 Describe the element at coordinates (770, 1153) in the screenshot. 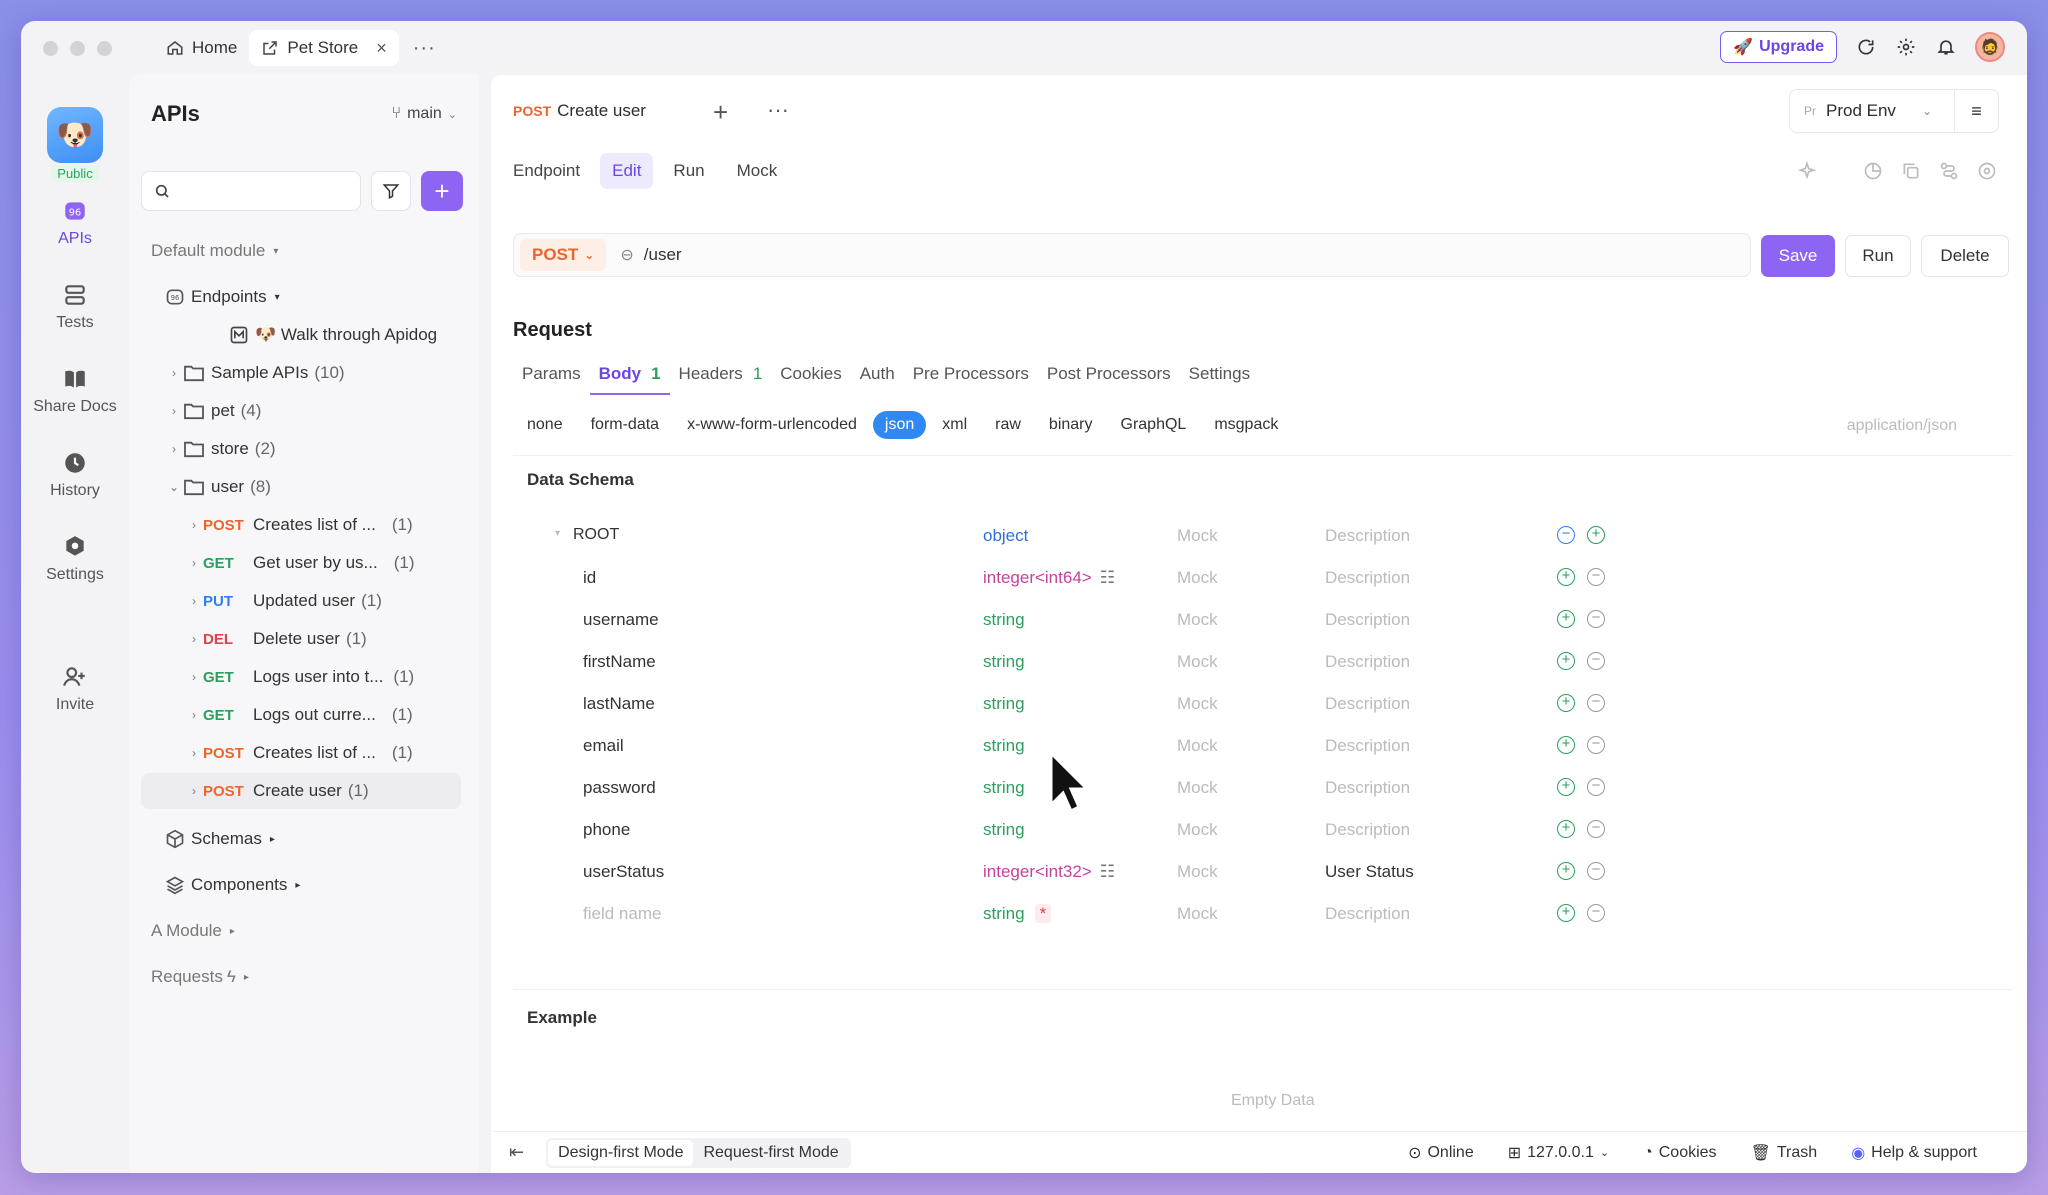

I see `request-first-mode: Request-first Mode` at that location.